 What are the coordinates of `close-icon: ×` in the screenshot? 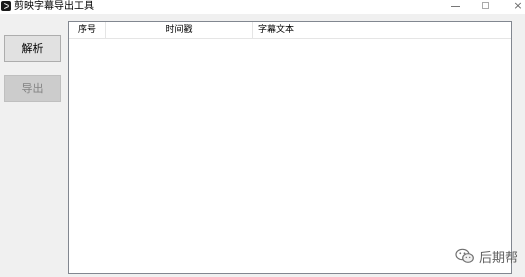 It's located at (518, 6).